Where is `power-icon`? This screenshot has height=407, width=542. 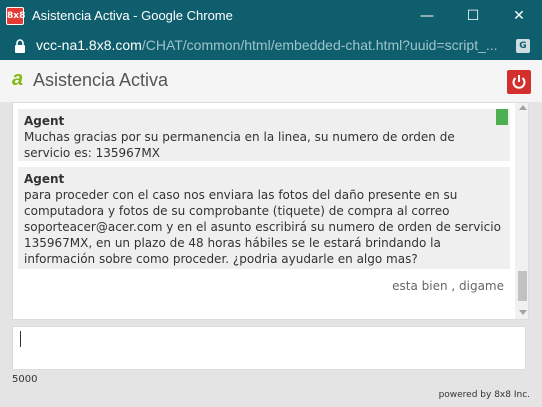
power-icon is located at coordinates (519, 82).